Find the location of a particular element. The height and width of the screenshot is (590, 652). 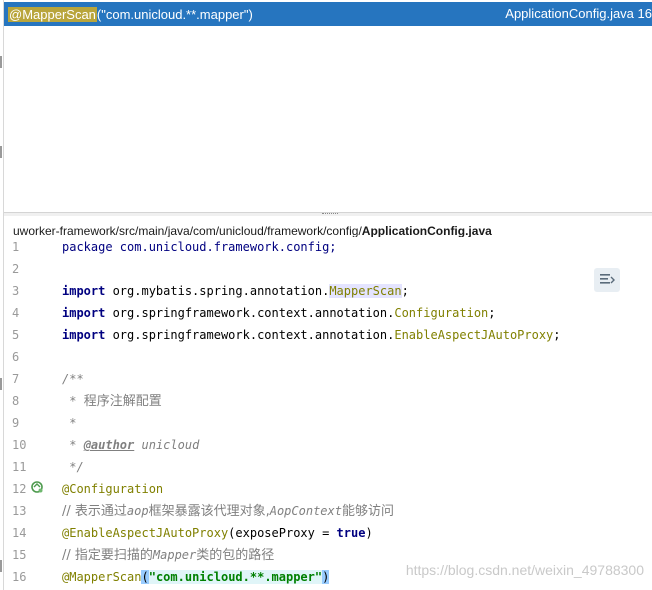

annotation: @MapperScan is located at coordinates (102, 577).